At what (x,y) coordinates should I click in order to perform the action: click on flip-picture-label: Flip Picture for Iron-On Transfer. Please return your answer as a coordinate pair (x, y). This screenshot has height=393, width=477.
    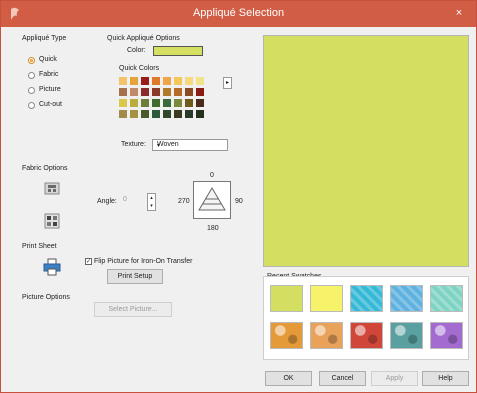
    Looking at the image, I should click on (143, 261).